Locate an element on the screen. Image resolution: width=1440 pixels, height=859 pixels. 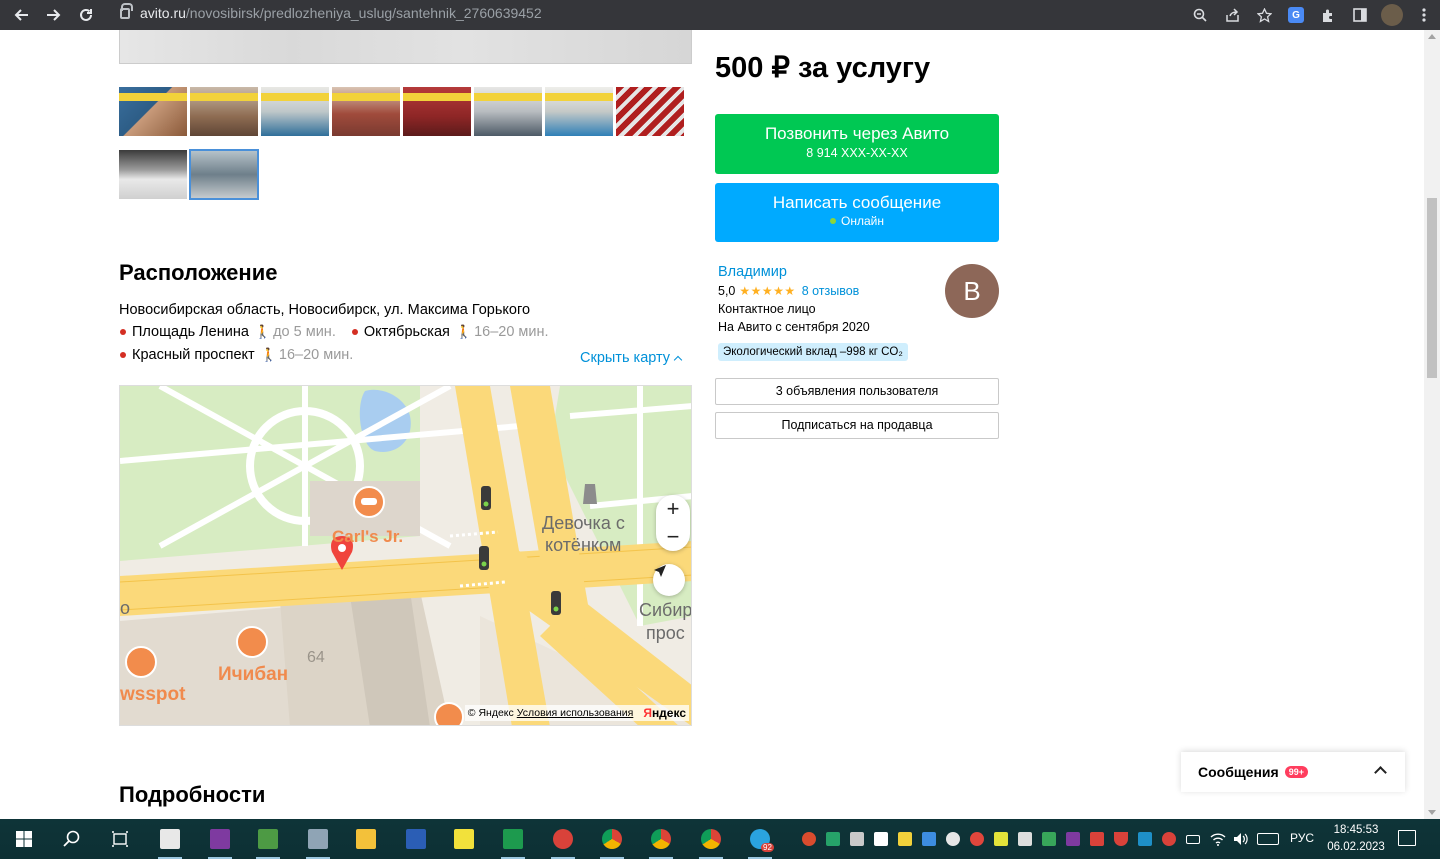
seller-name-link: Владимир is located at coordinates (752, 272).